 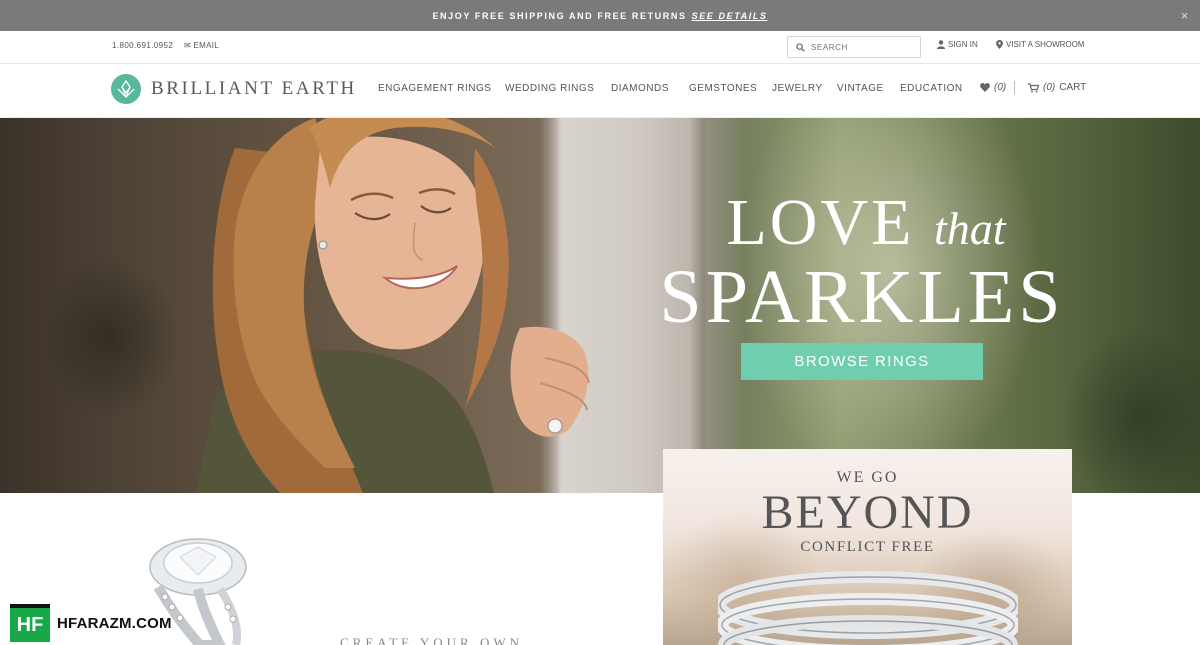 I want to click on background-foliage, so click(x=110, y=338).